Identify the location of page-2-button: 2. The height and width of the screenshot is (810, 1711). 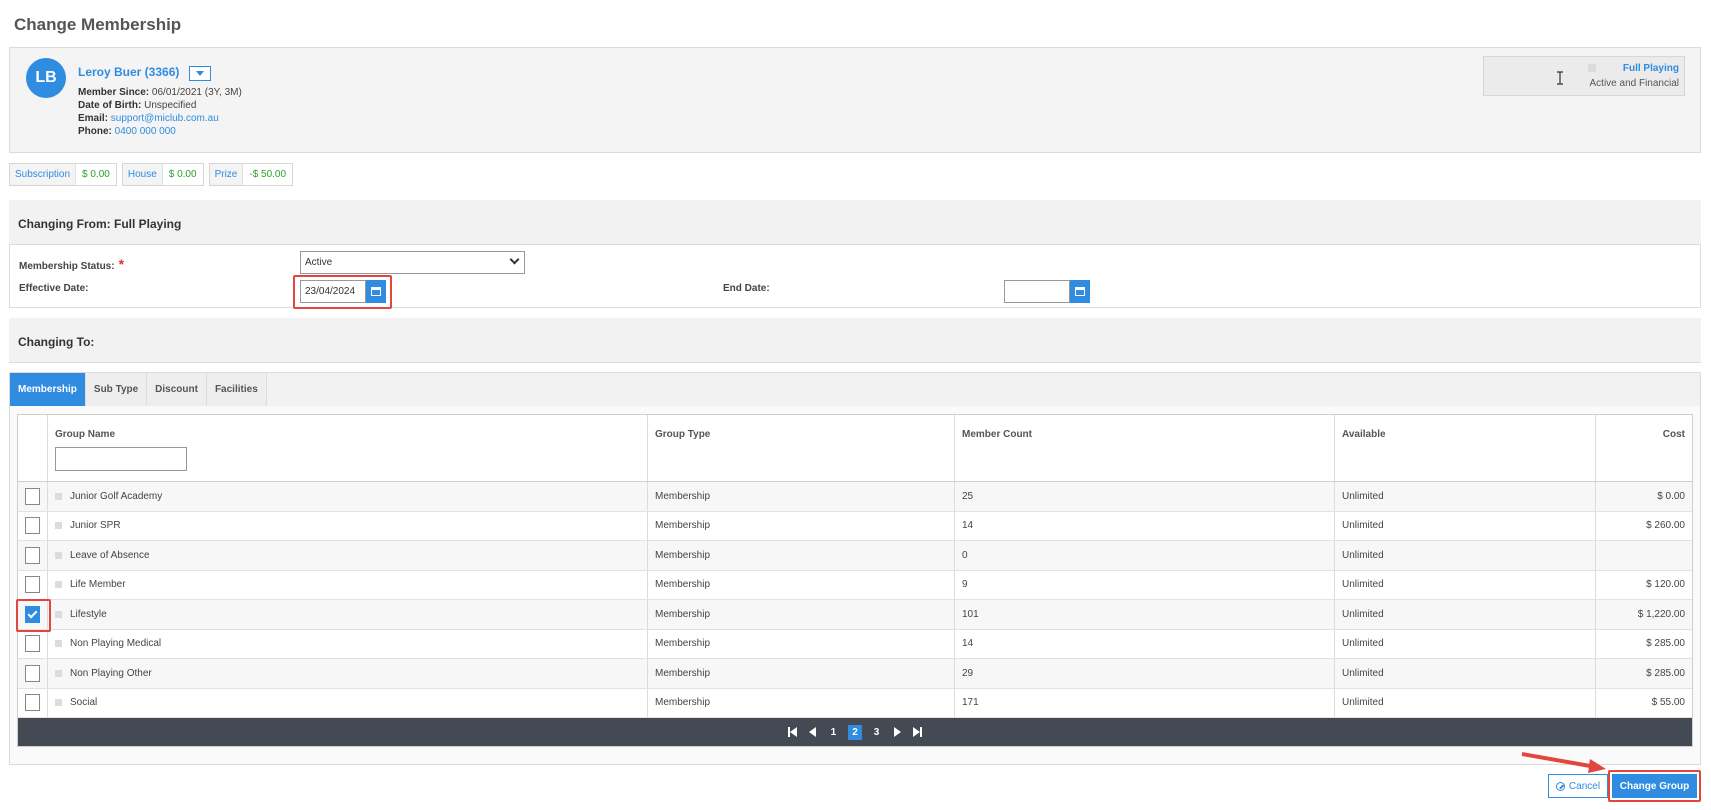
(855, 732).